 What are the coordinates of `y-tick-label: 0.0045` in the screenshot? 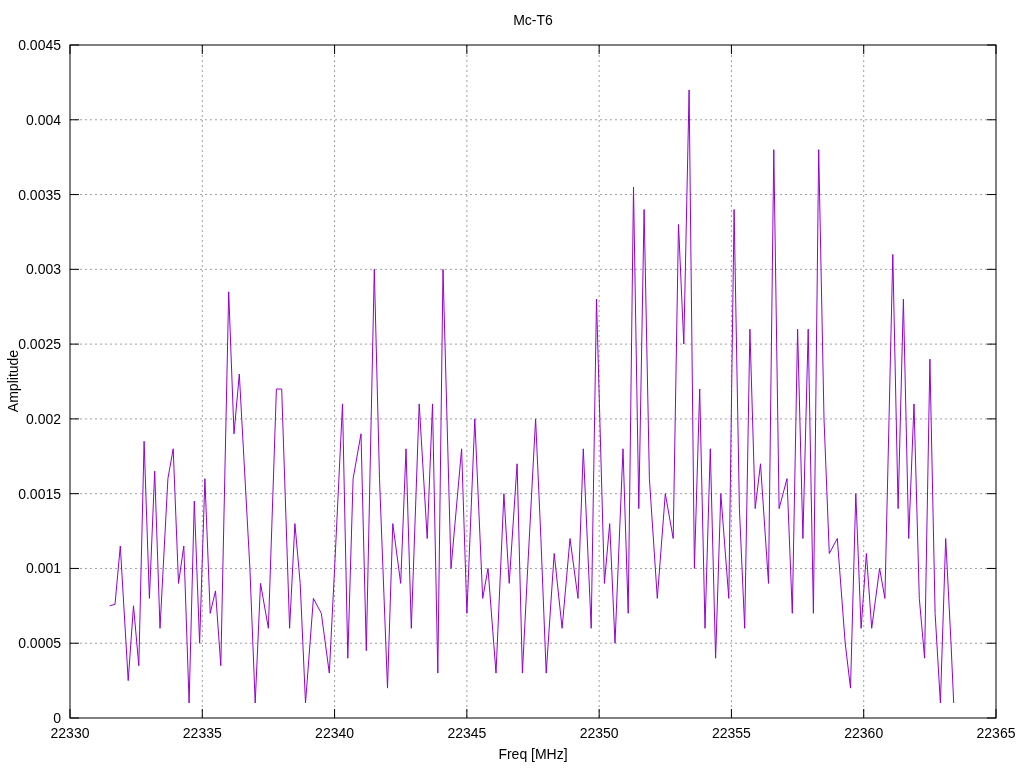 It's located at (39, 45).